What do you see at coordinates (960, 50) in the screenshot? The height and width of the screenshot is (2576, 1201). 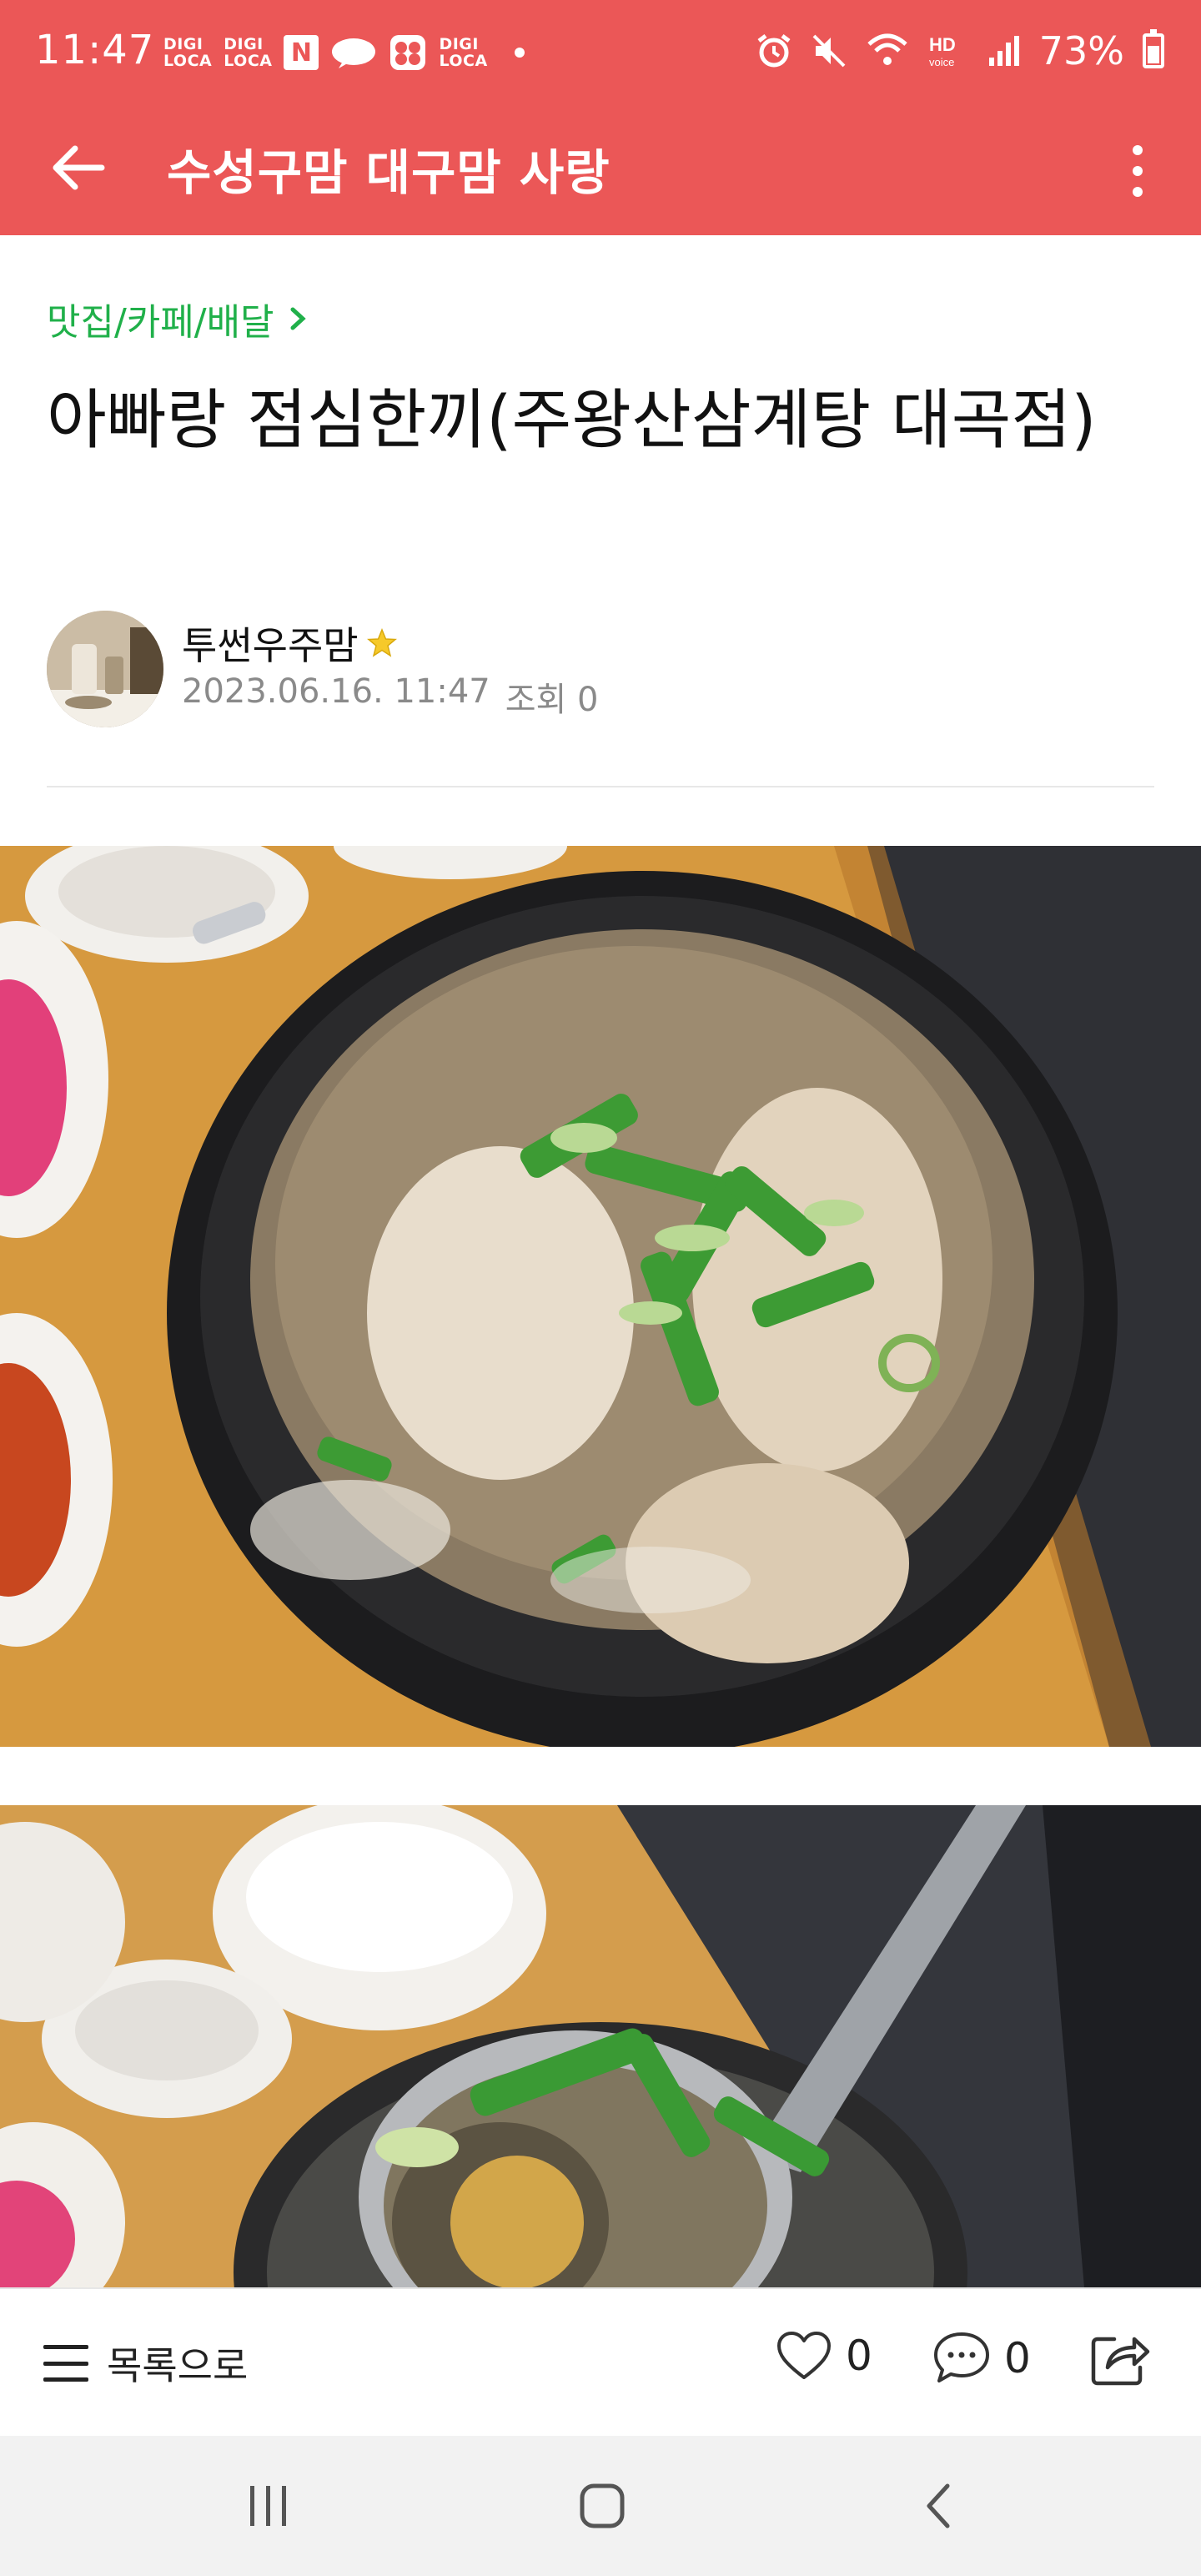 I see `status-system-icons: HD voice 73%` at bounding box center [960, 50].